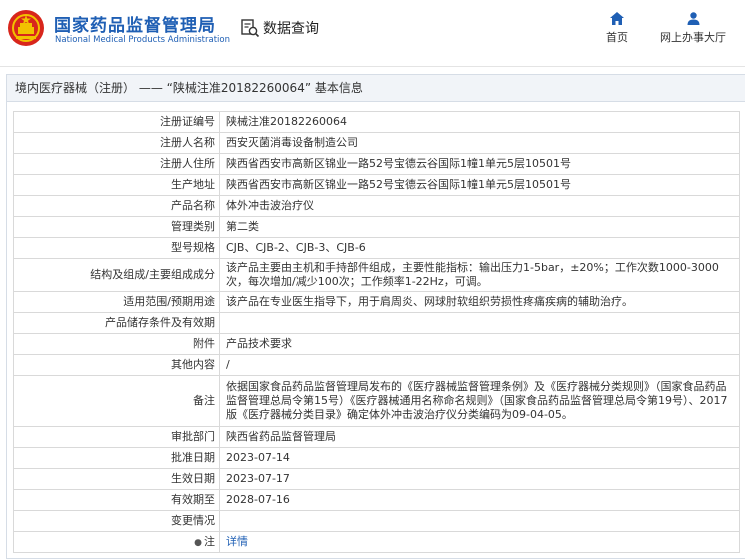 This screenshot has width=745, height=559. I want to click on field-value: 2023-07-14, so click(479, 458).